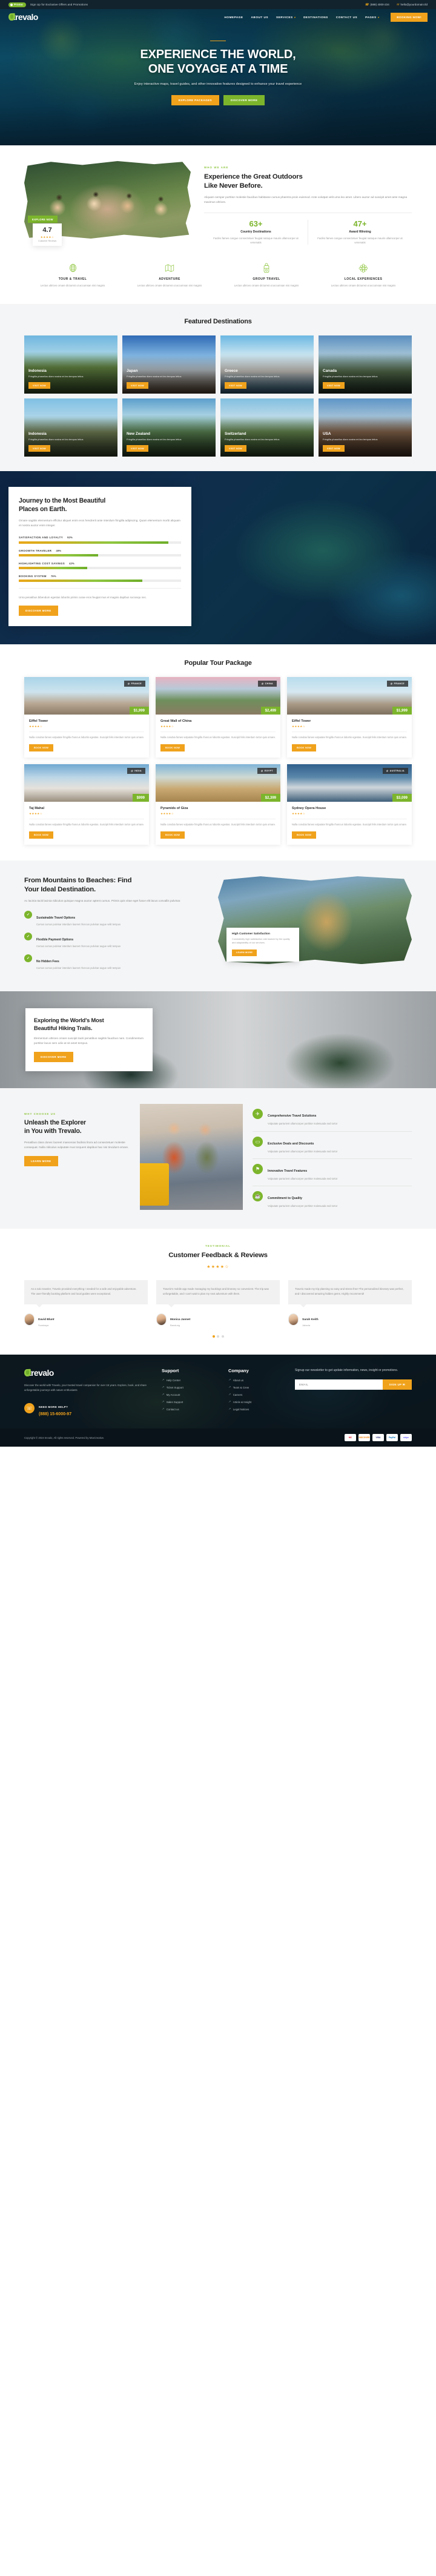  I want to click on nav-item-destinations: DESTINATIONS, so click(315, 17).